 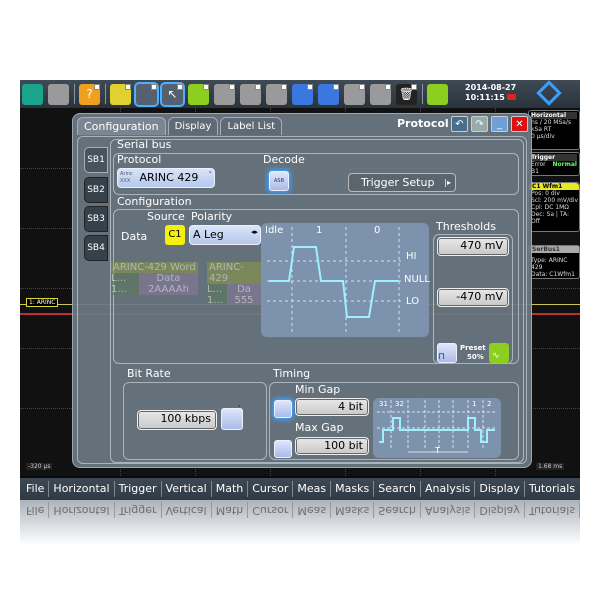 I want to click on dialog-undo-button: ↶, so click(x=459, y=124).